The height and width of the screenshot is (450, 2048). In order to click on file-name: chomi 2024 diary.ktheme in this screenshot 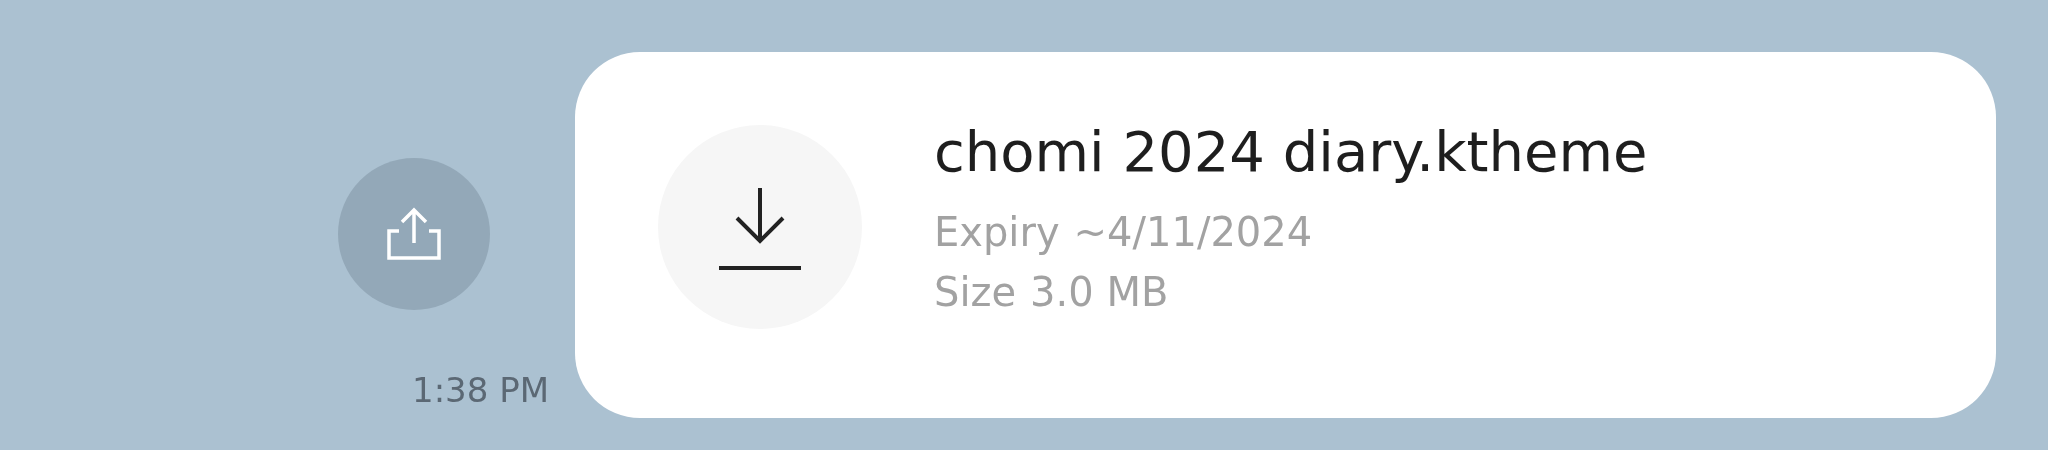, I will do `click(1291, 151)`.